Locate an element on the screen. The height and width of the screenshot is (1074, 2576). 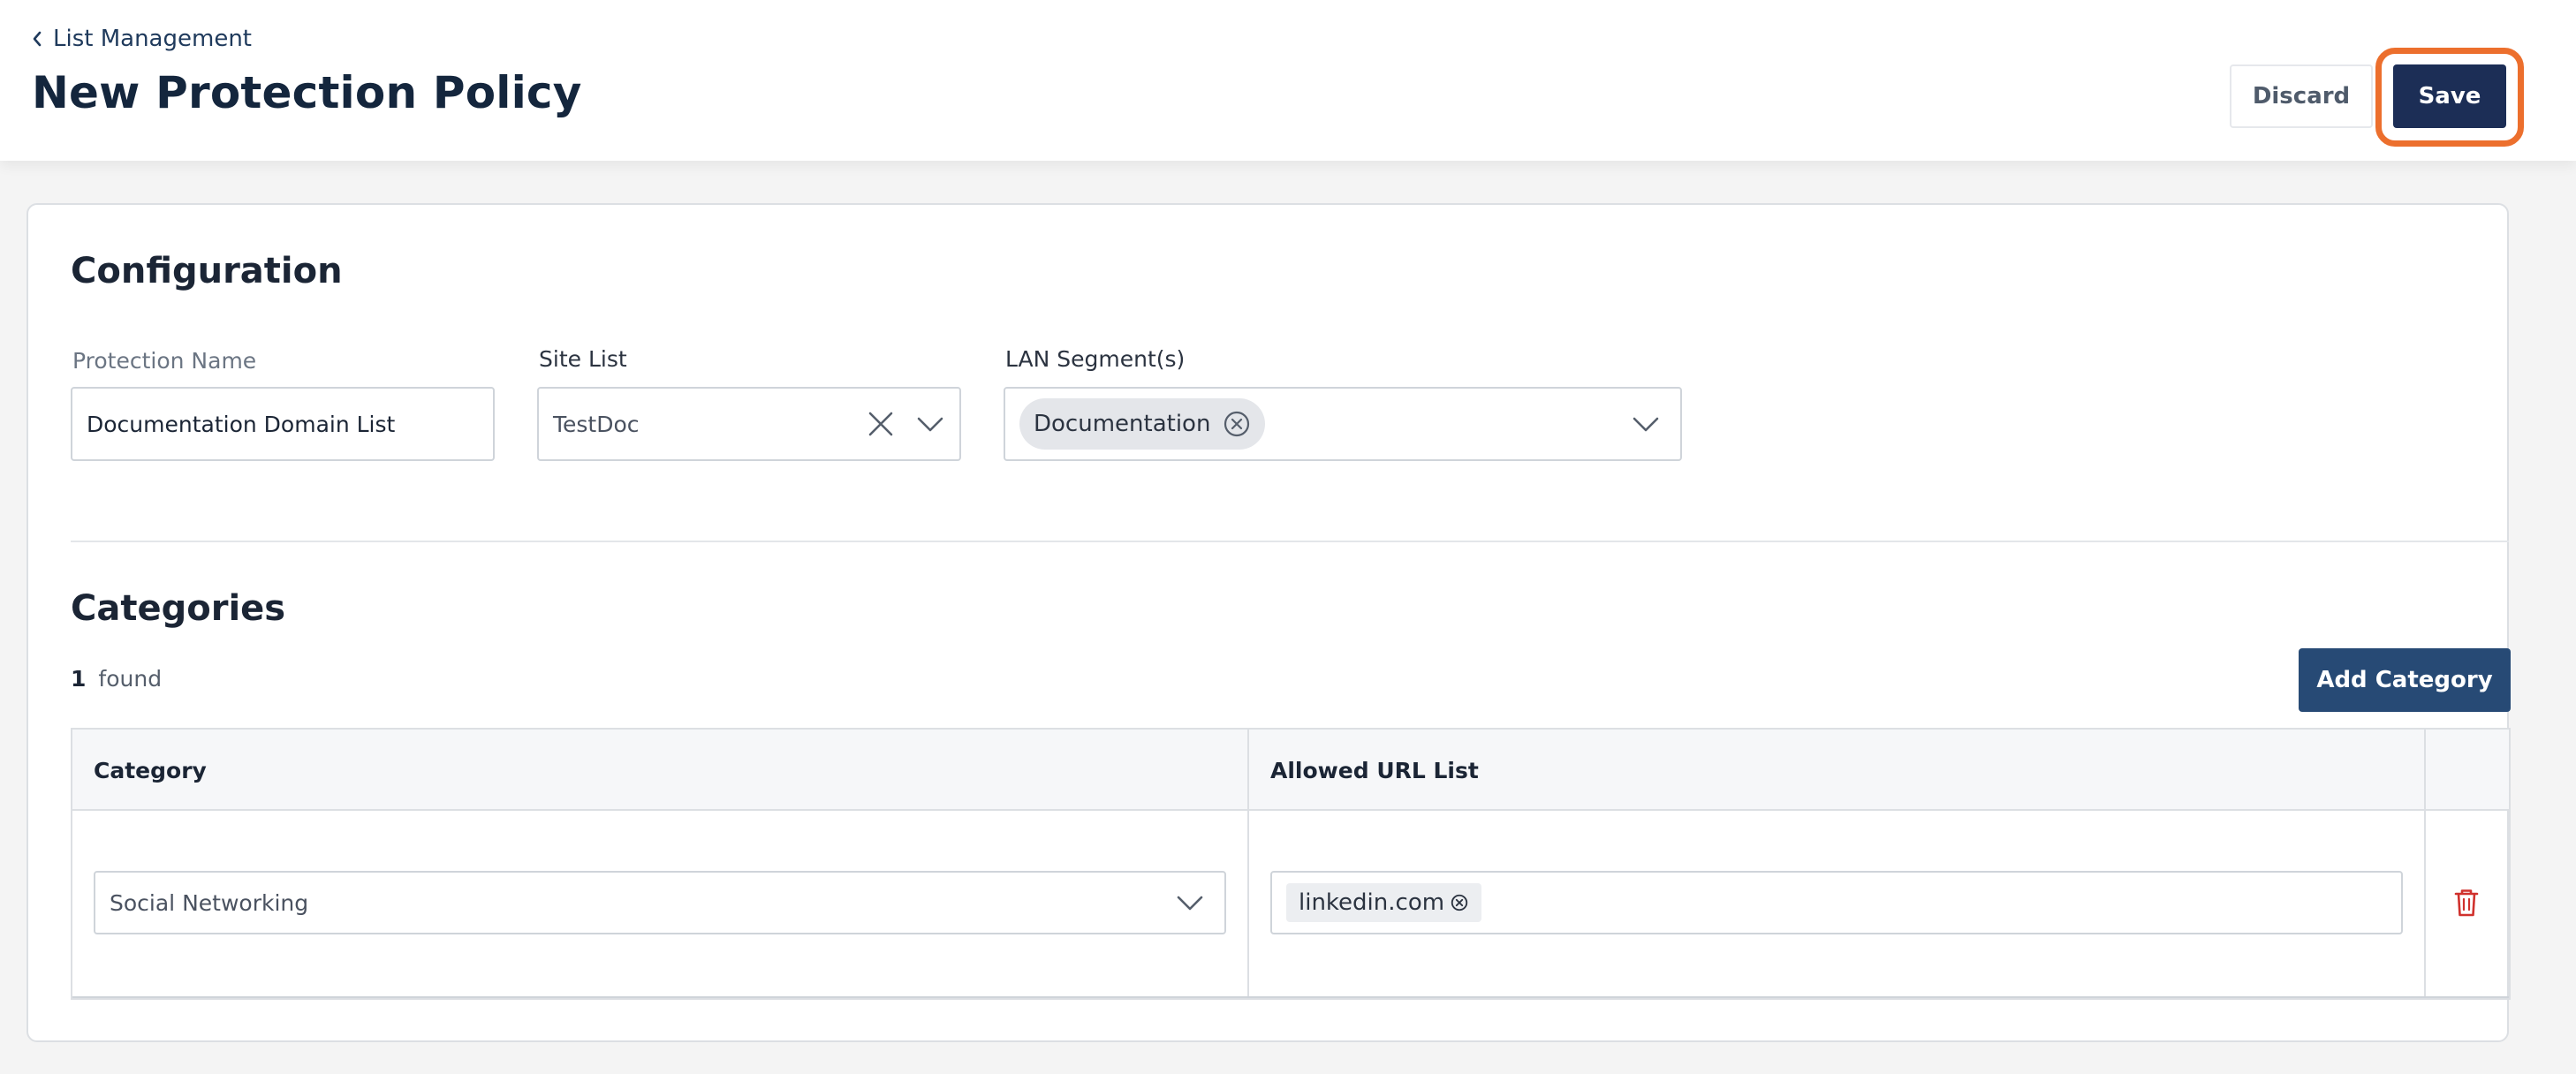
category-select: Social Networking is located at coordinates (660, 902).